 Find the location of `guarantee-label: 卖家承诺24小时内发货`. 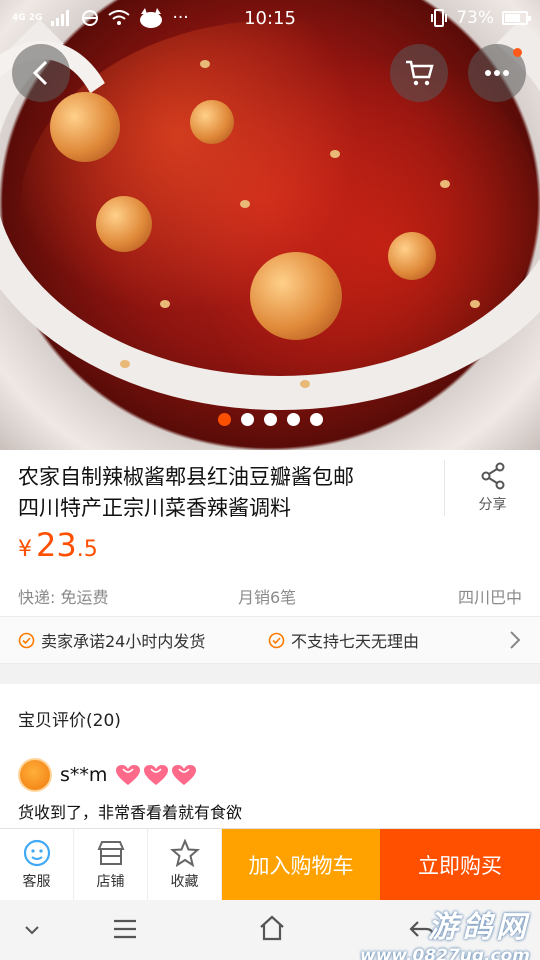

guarantee-label: 卖家承诺24小时内发货 is located at coordinates (123, 641).